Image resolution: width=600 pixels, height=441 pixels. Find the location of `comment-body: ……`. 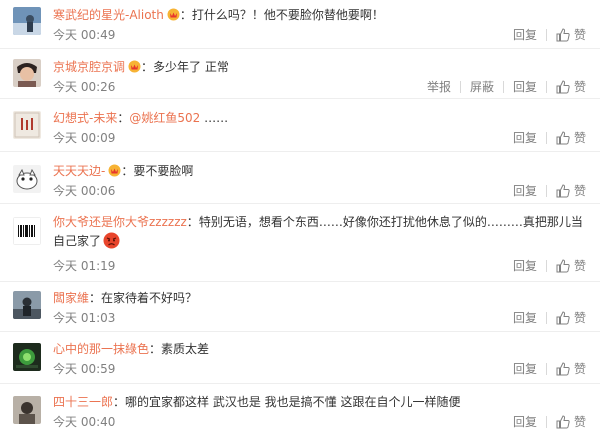

comment-body: …… is located at coordinates (214, 118).